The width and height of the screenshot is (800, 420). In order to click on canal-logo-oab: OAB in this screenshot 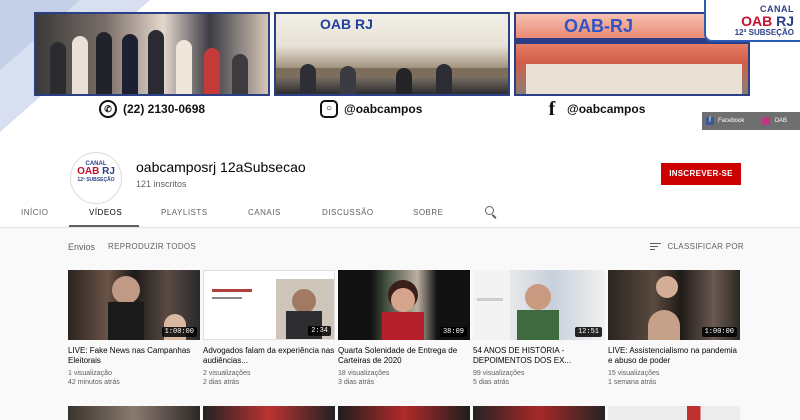, I will do `click(757, 21)`.